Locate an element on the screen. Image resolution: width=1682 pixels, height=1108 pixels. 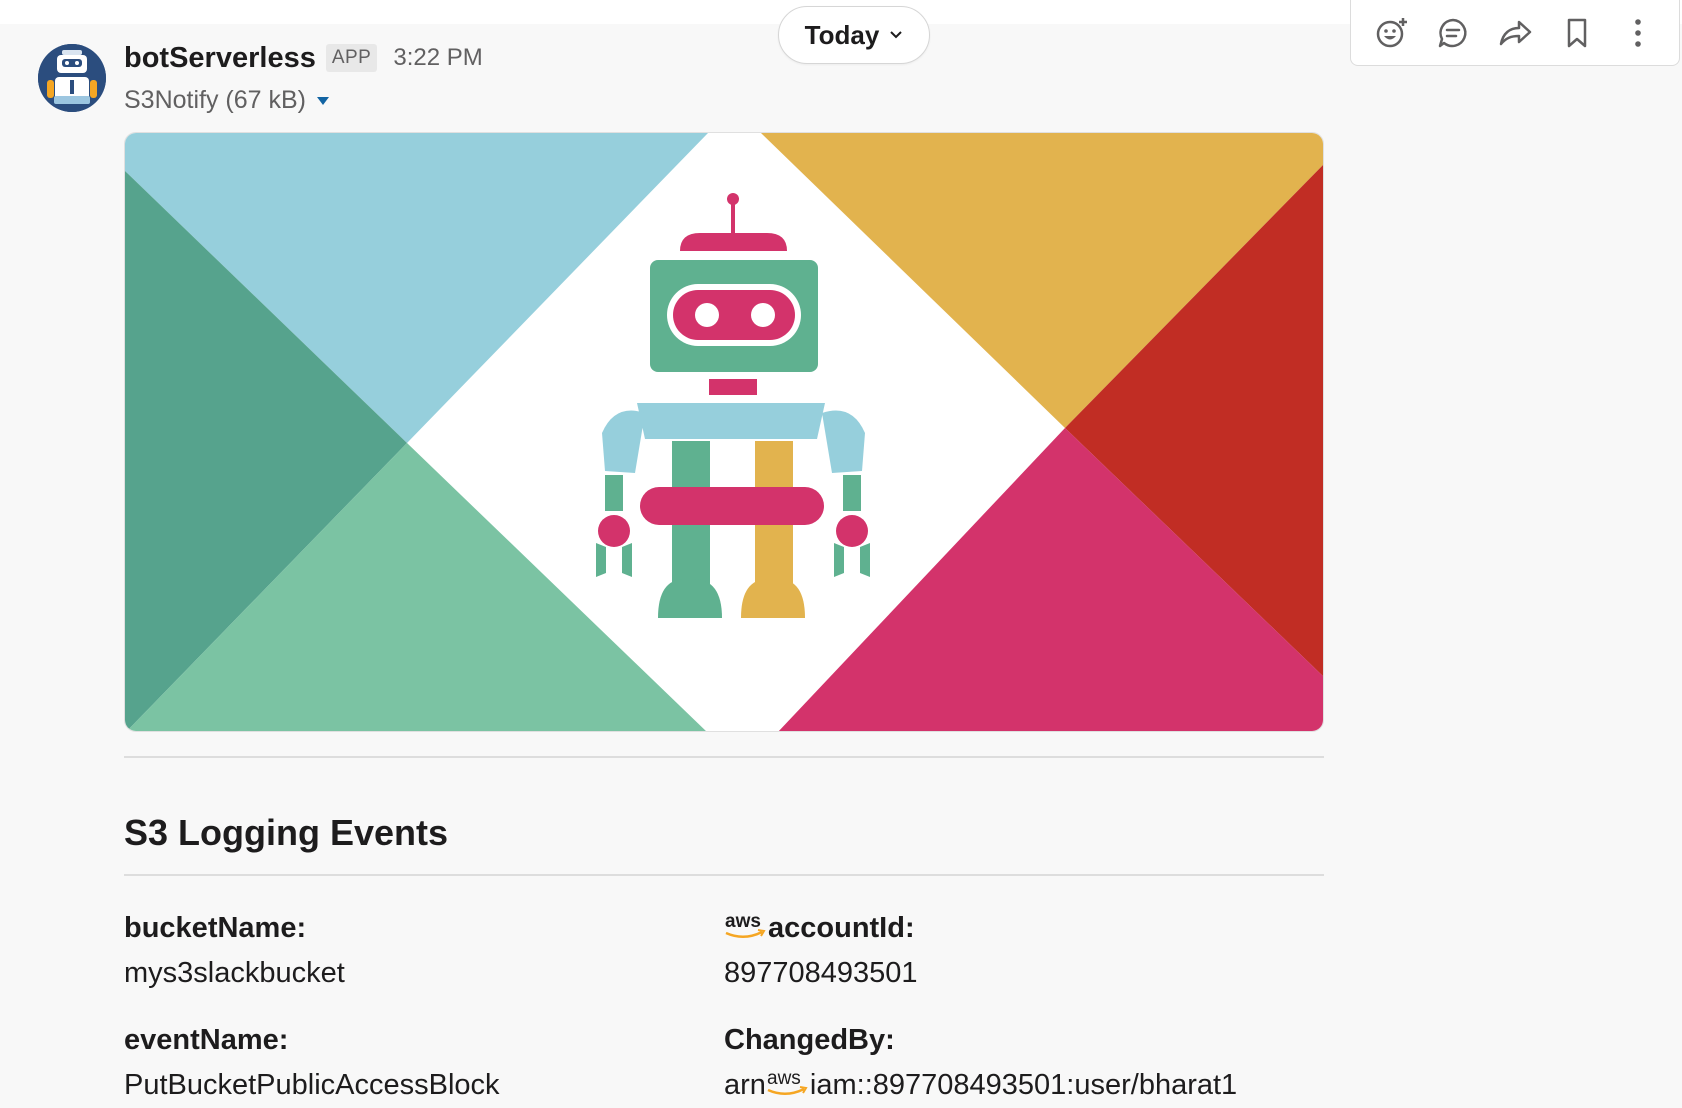
changed-by-prefix: arn is located at coordinates (745, 1085).